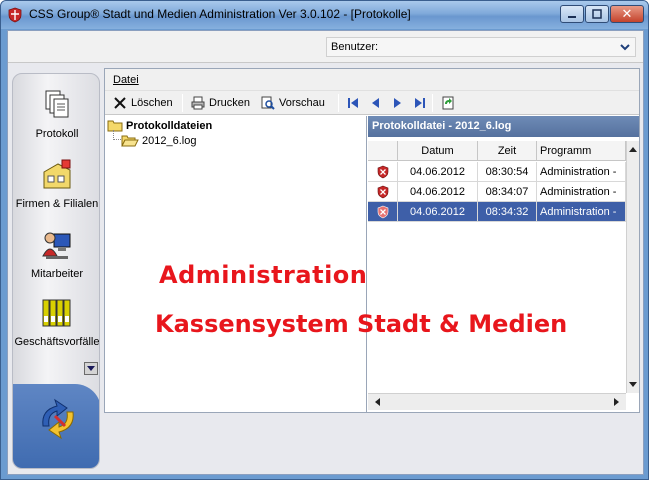 The width and height of the screenshot is (649, 480). I want to click on vorschau-button: Vorschau, so click(293, 103).